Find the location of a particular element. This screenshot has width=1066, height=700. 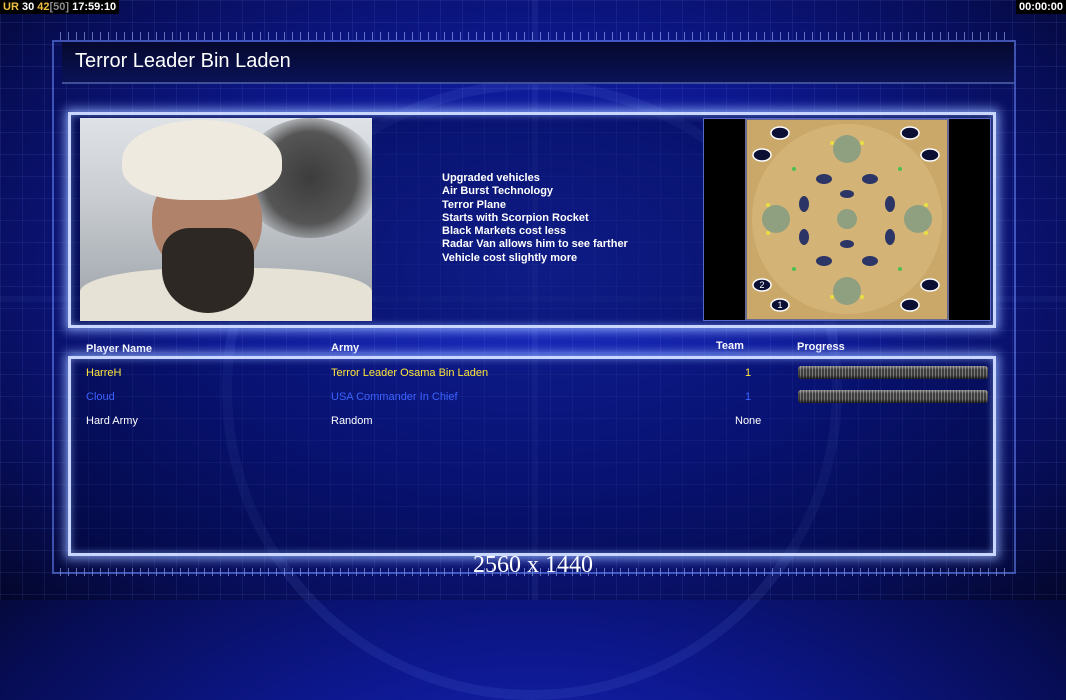

trait-item: Black Markets cost less is located at coordinates (504, 231).